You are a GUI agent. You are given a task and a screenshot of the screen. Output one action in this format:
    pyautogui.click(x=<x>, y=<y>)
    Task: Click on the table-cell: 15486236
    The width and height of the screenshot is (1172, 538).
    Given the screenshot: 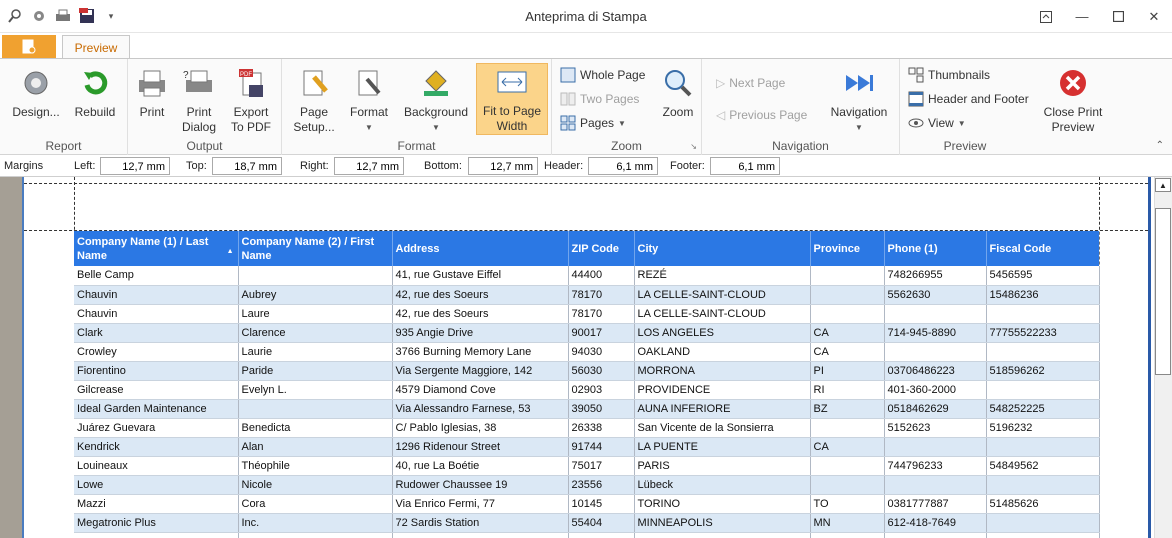 What is the action you would take?
    pyautogui.click(x=1043, y=295)
    